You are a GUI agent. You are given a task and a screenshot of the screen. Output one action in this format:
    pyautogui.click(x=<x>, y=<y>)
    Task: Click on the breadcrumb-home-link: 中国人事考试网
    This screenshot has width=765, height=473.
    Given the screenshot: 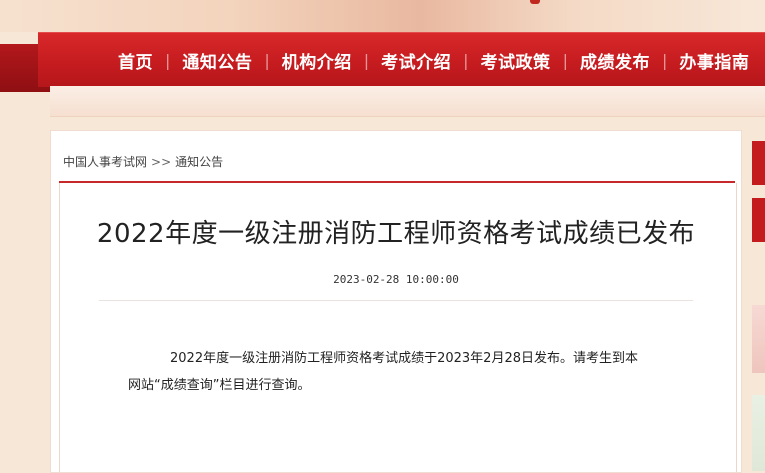 What is the action you would take?
    pyautogui.click(x=105, y=162)
    